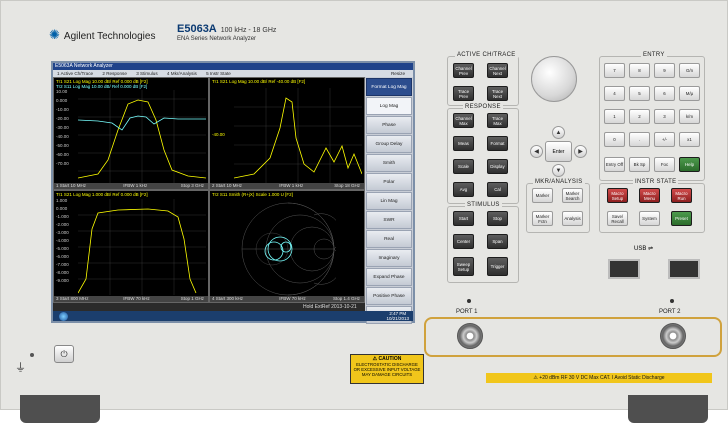 This screenshot has width=728, height=425. I want to click on key-4: 4, so click(614, 93).